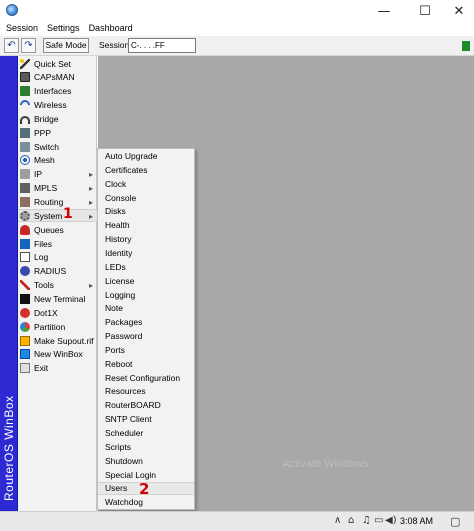 The height and width of the screenshot is (531, 474). I want to click on sidebar-item-new-winbox: New WinBox, so click(57, 354).